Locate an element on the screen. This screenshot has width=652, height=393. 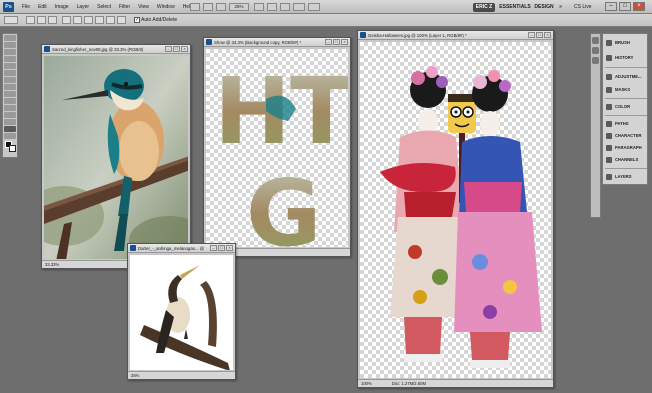
document-statusbar: 100% Doc: 1.27M/2.60M is located at coordinates (455, 383).